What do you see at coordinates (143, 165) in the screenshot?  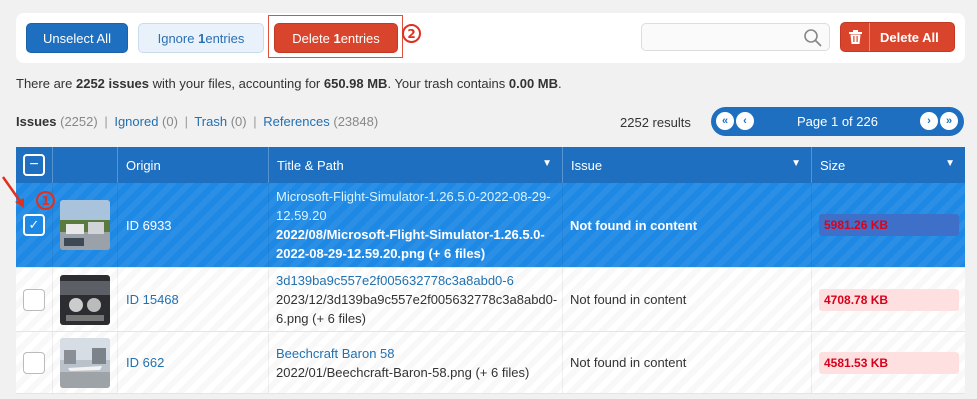 I see `column-origin-label: Origin` at bounding box center [143, 165].